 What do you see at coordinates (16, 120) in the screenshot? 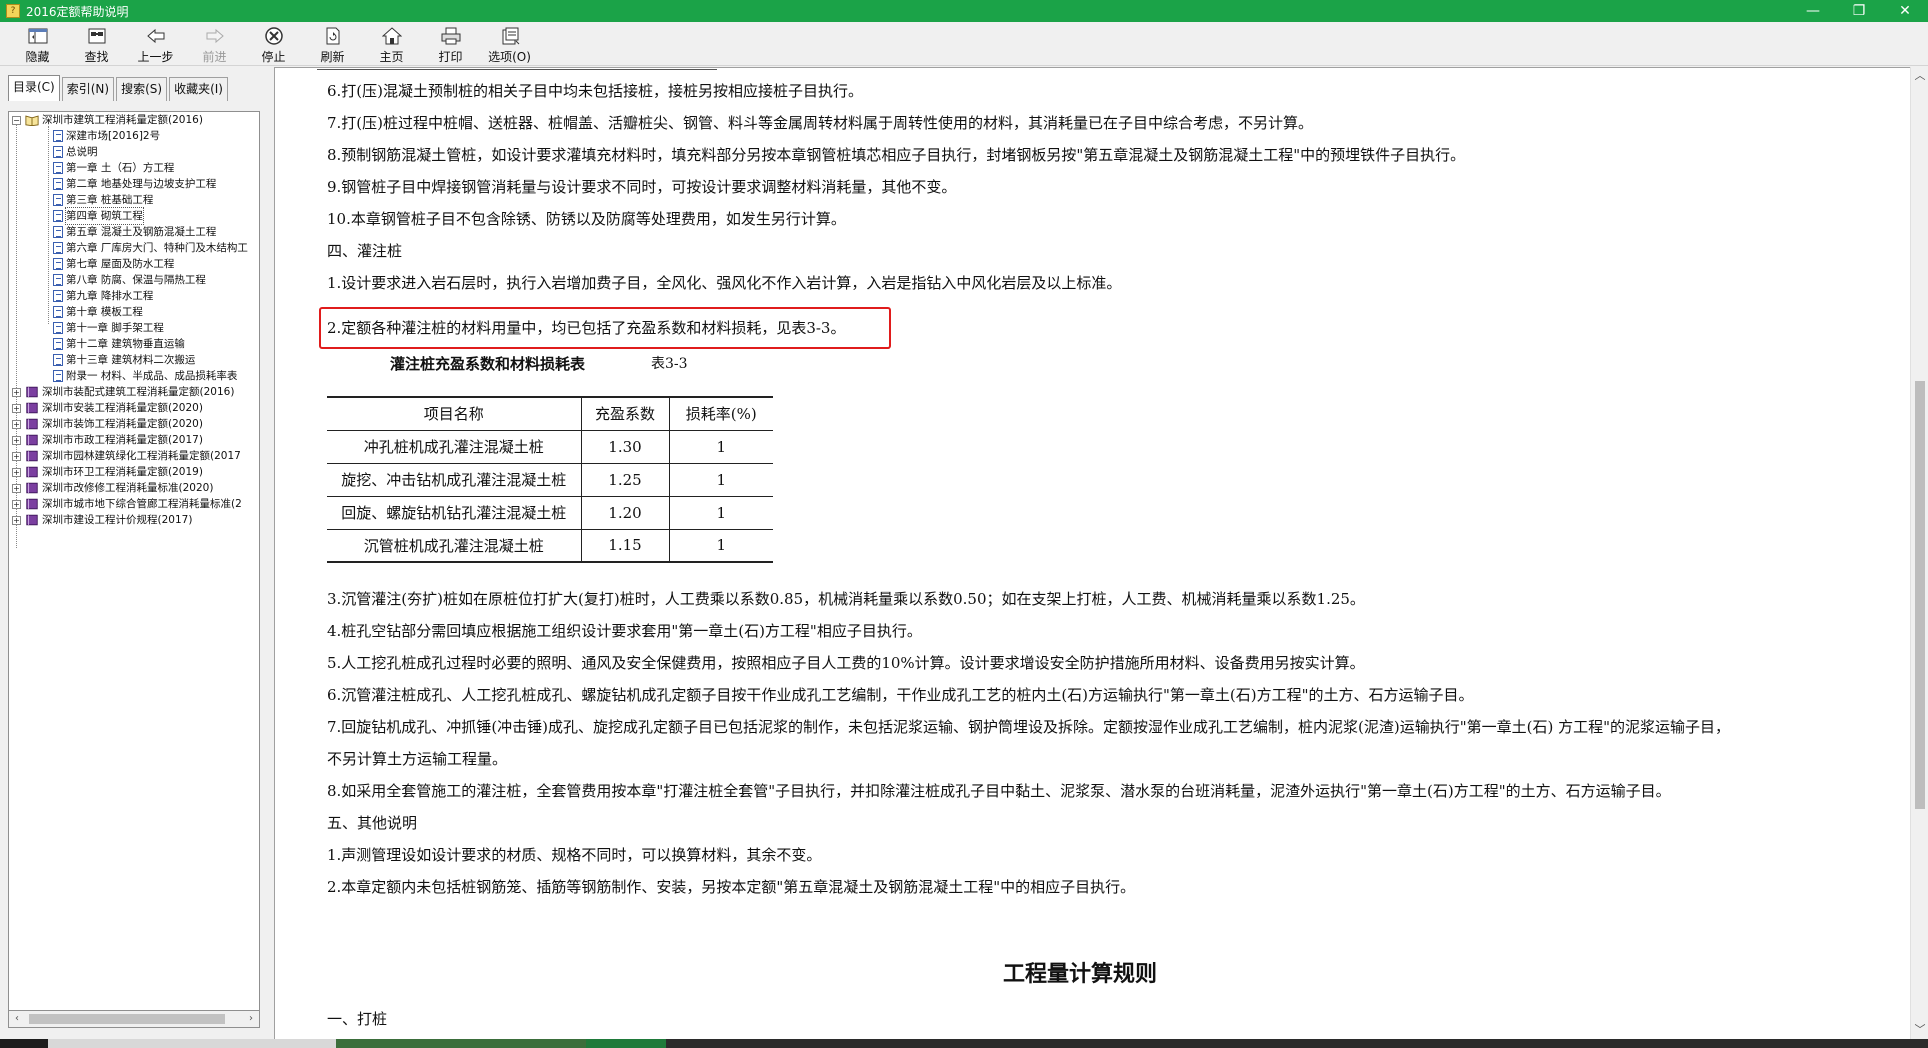
I see `collapse-icon: −` at bounding box center [16, 120].